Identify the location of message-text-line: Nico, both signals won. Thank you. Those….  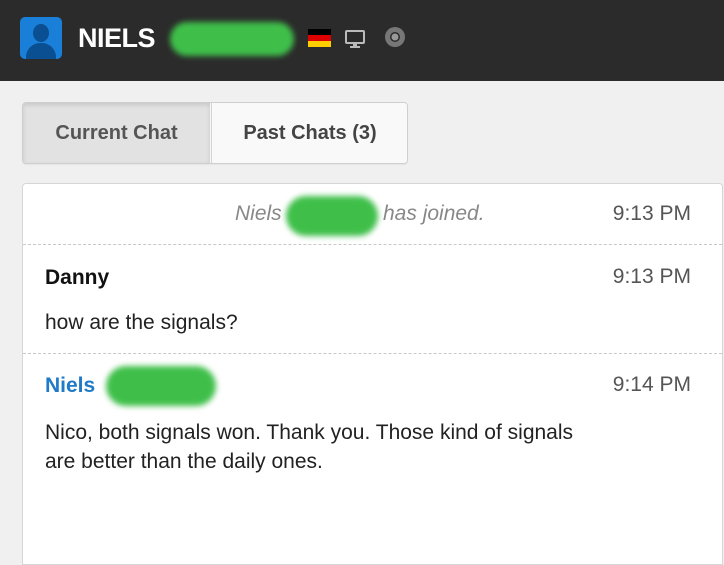
(309, 432).